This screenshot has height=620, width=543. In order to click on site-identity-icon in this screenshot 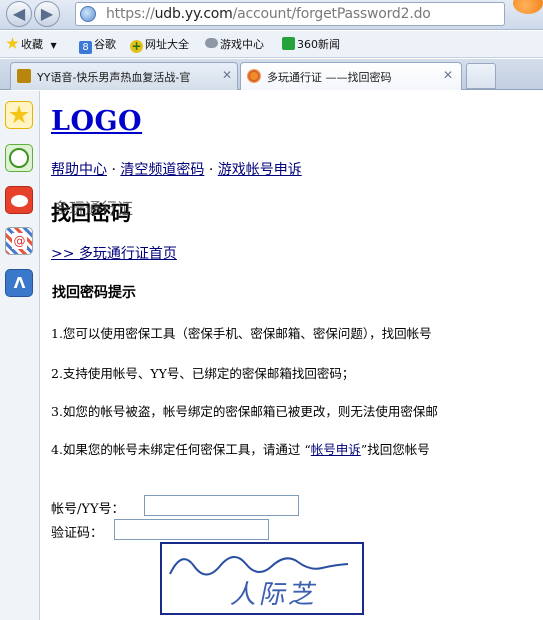, I will do `click(88, 14)`.